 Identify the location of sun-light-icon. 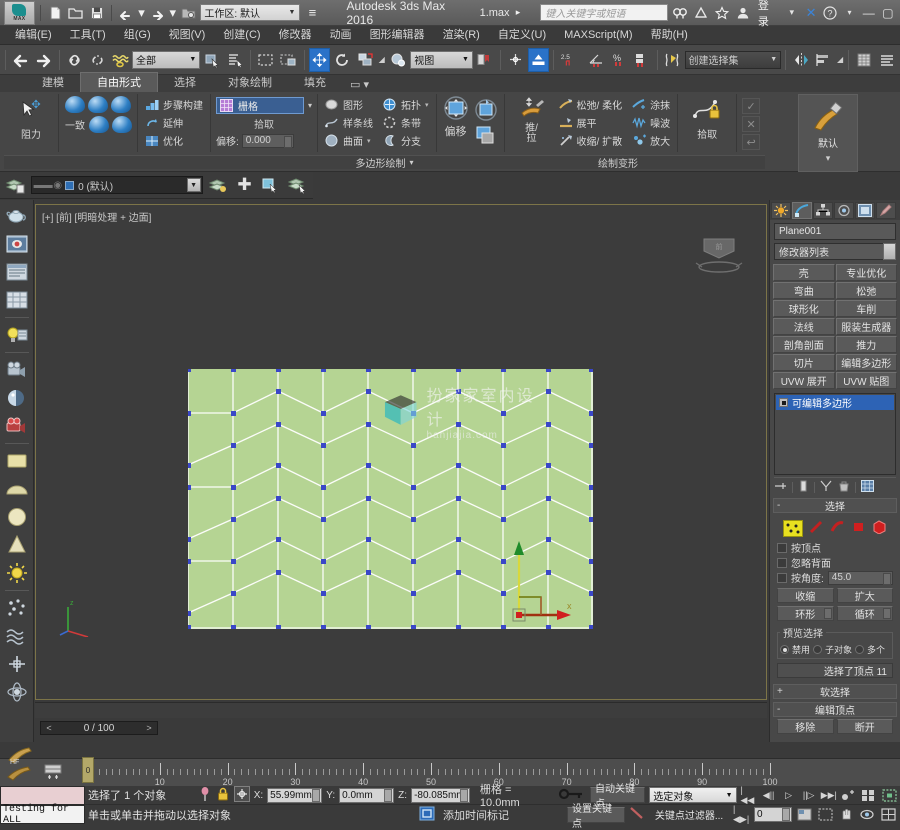
(17, 573).